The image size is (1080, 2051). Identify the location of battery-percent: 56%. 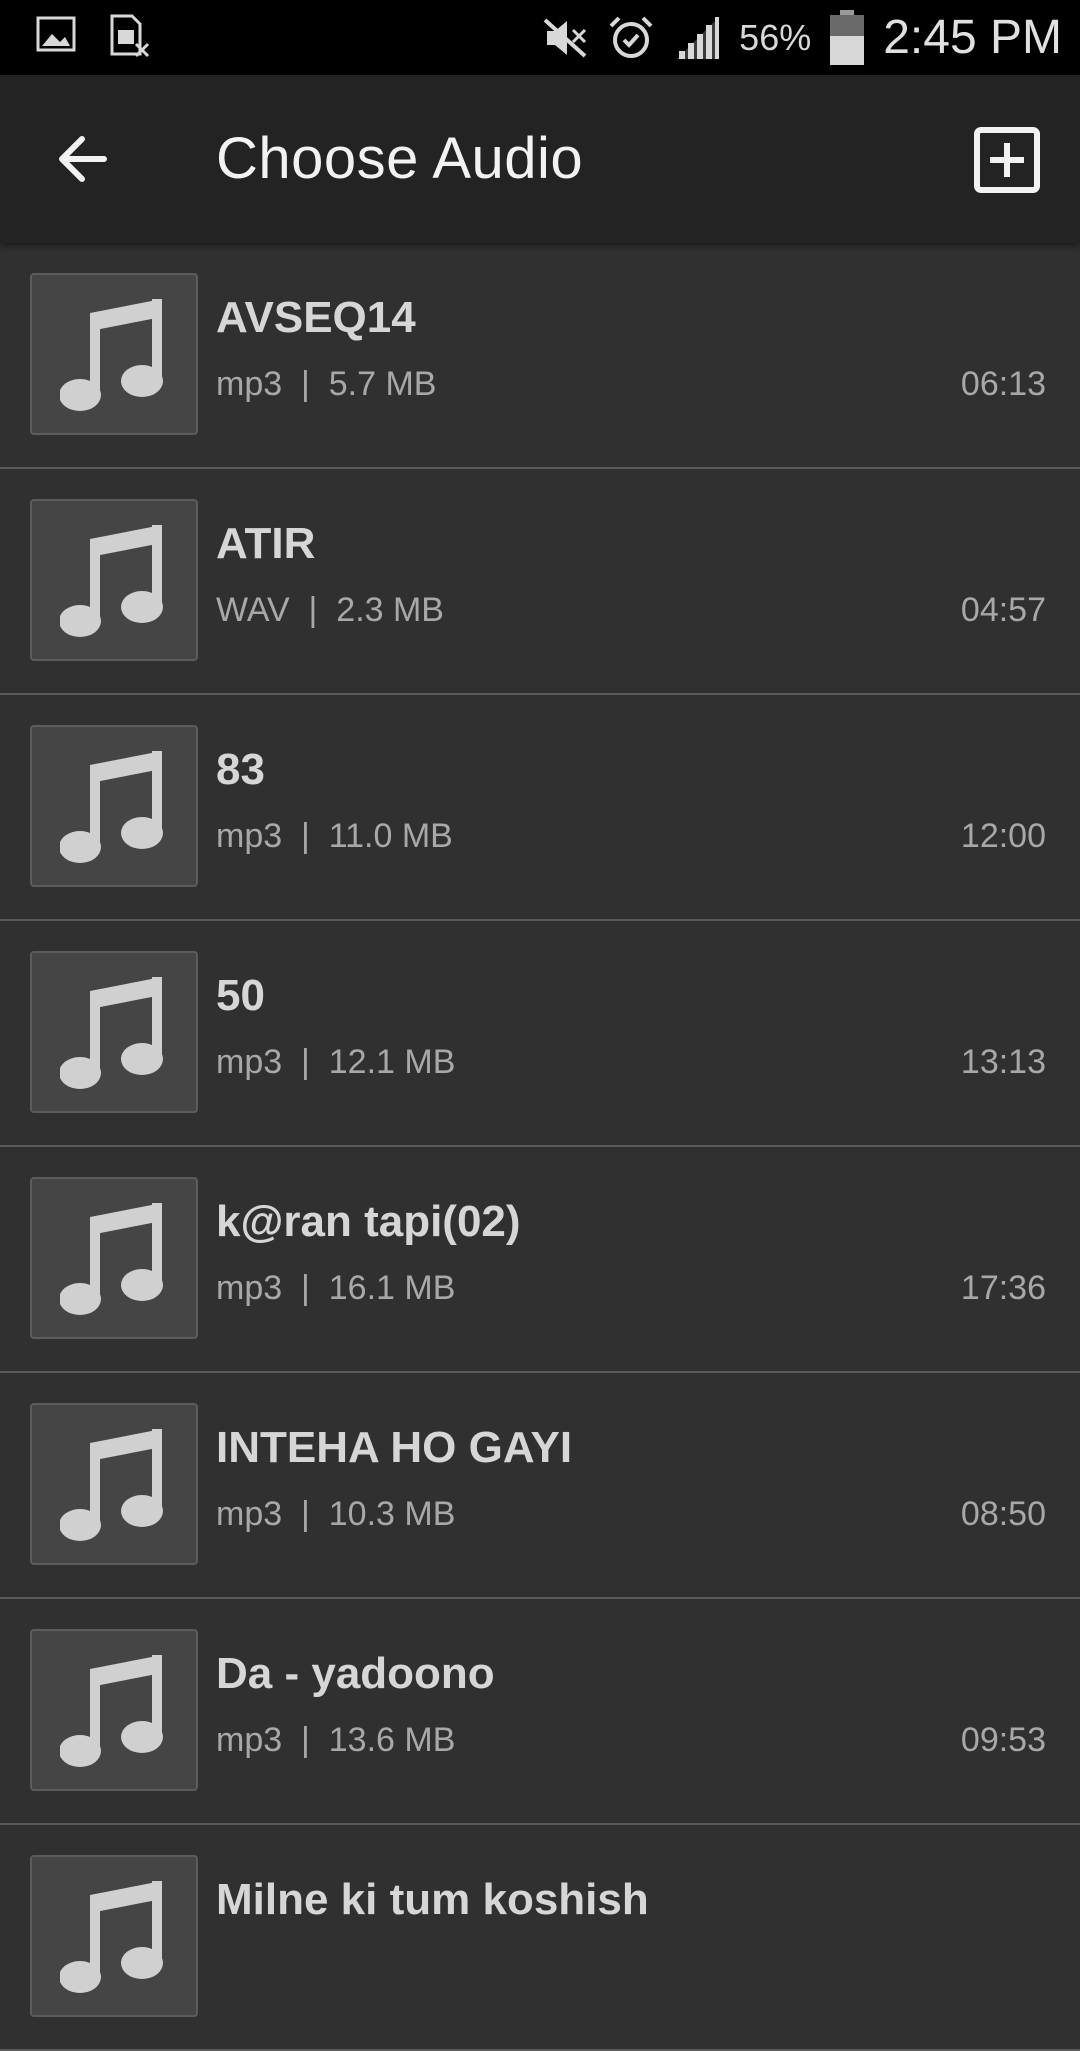
(775, 37).